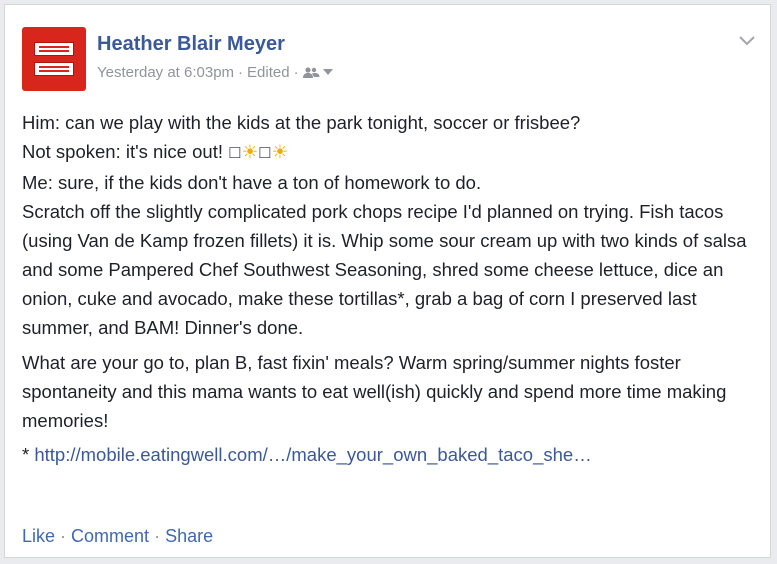  What do you see at coordinates (189, 536) in the screenshot?
I see `share-button: Share` at bounding box center [189, 536].